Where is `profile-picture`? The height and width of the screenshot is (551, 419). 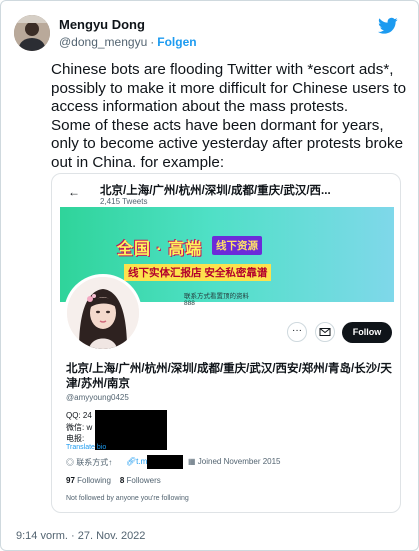 profile-picture is located at coordinates (103, 313).